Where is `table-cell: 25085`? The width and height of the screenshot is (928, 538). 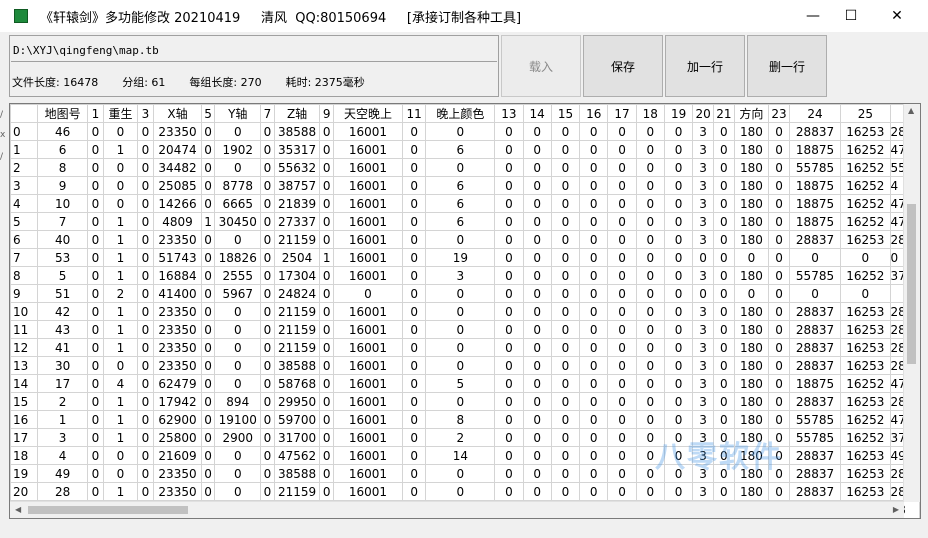 table-cell: 25085 is located at coordinates (177, 185).